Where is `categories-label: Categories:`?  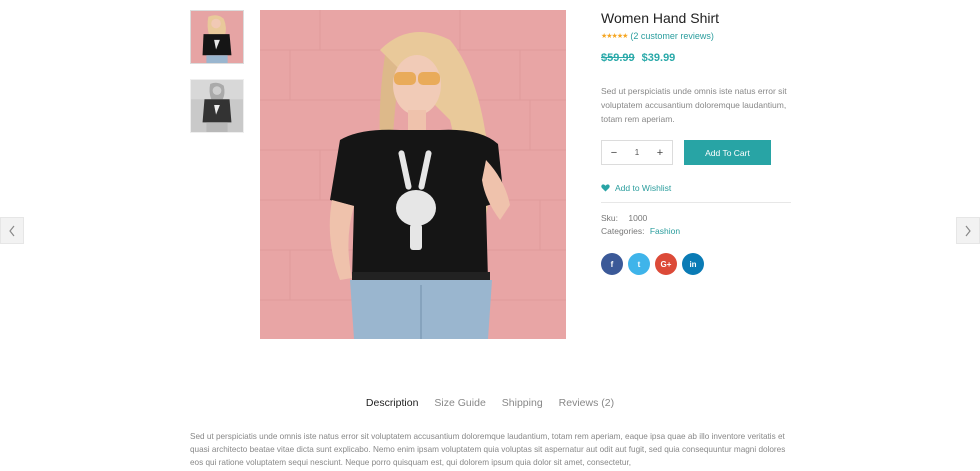
categories-label: Categories: is located at coordinates (623, 231).